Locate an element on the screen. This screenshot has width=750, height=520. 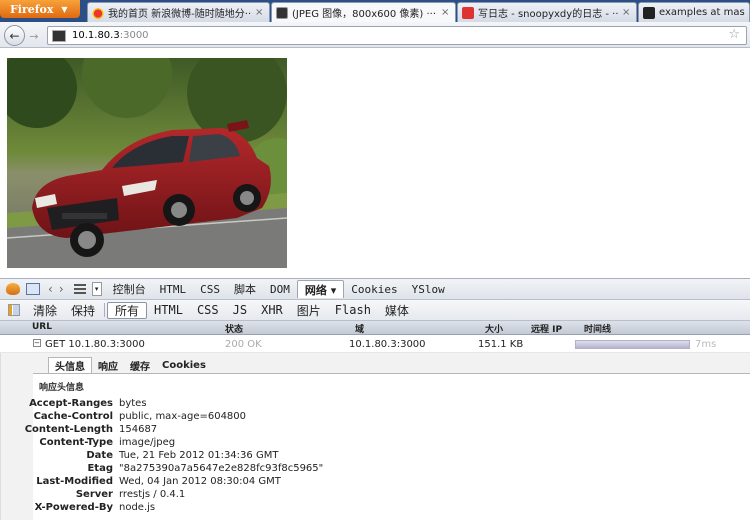
net-panel-icon is located at coordinates (14, 310).